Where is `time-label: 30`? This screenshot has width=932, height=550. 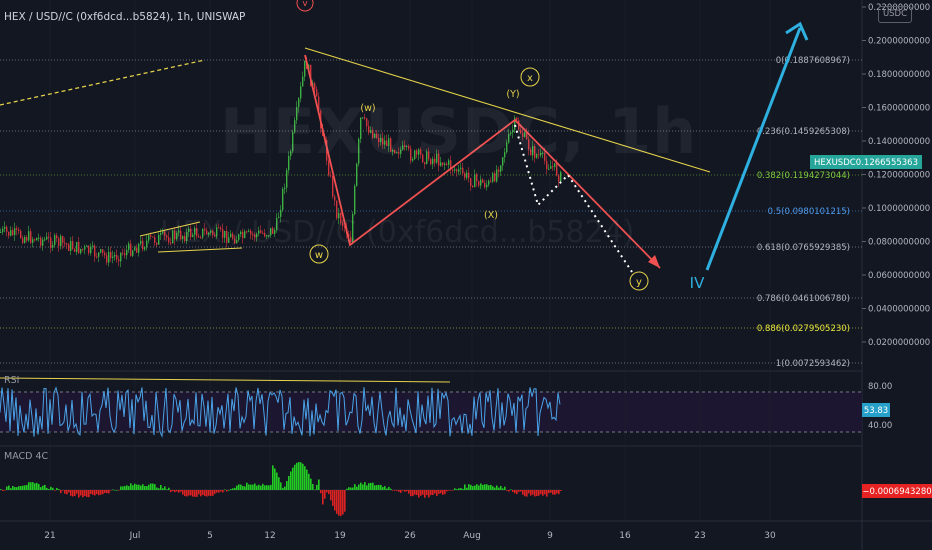 time-label: 30 is located at coordinates (770, 536).